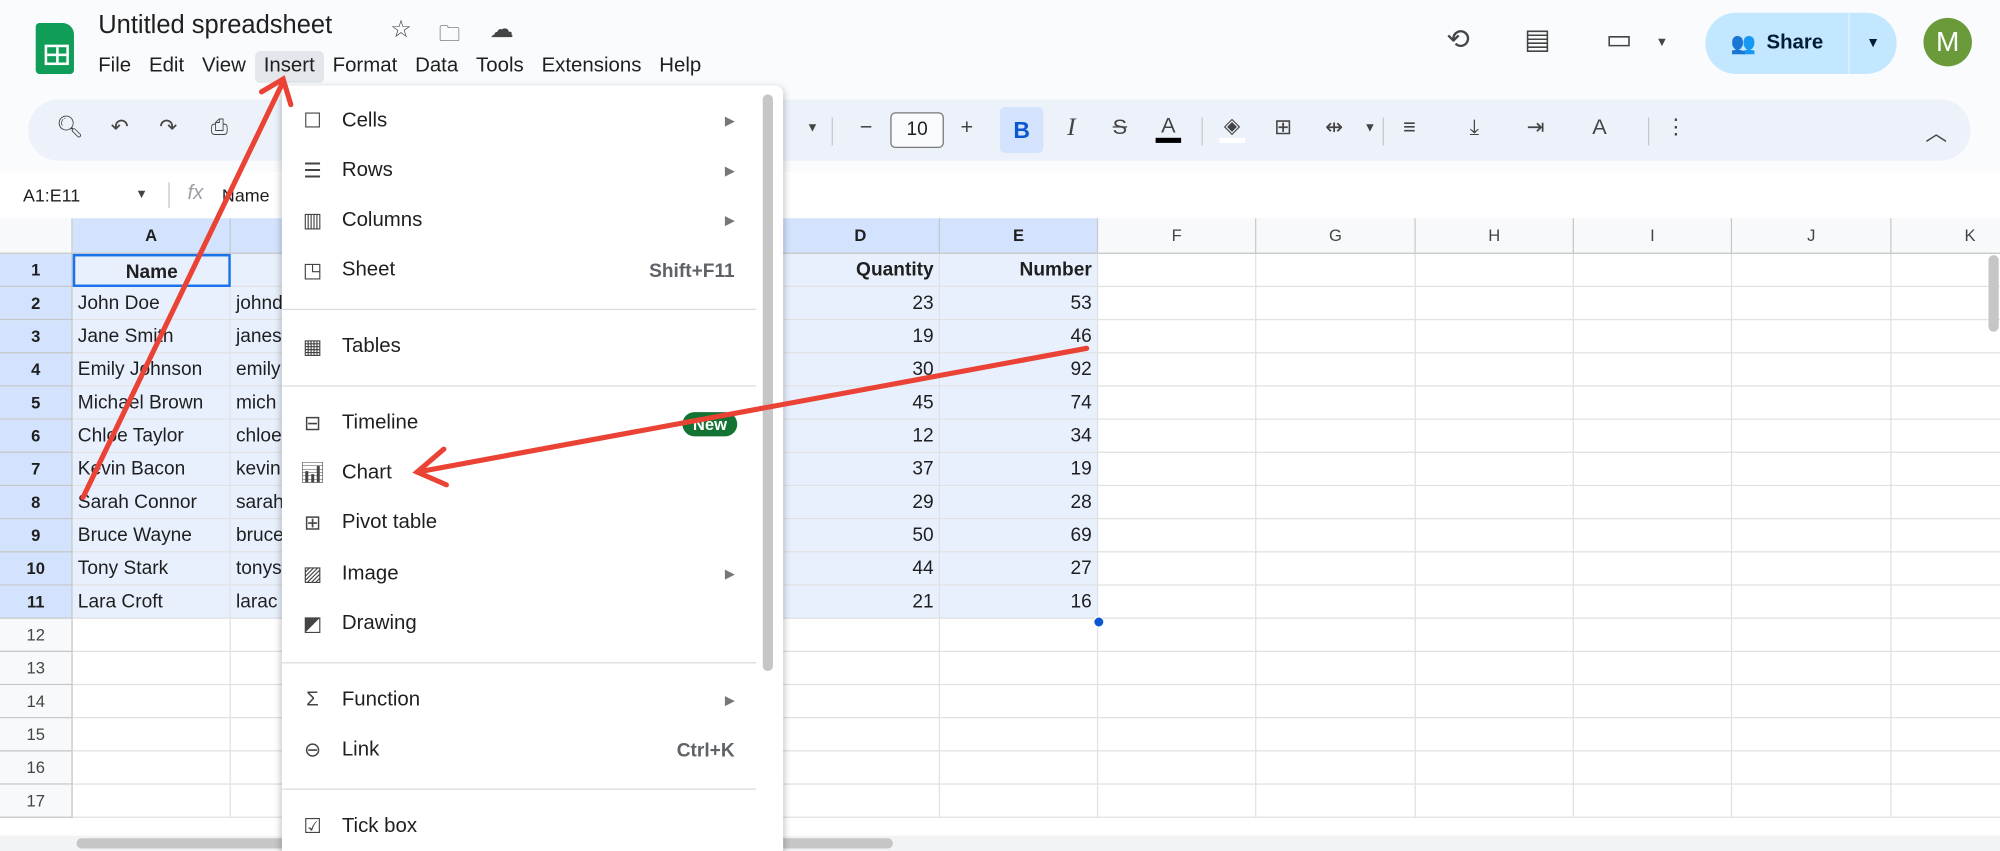 This screenshot has width=2000, height=851. Describe the element at coordinates (861, 370) in the screenshot. I see `cell-d4: 30` at that location.